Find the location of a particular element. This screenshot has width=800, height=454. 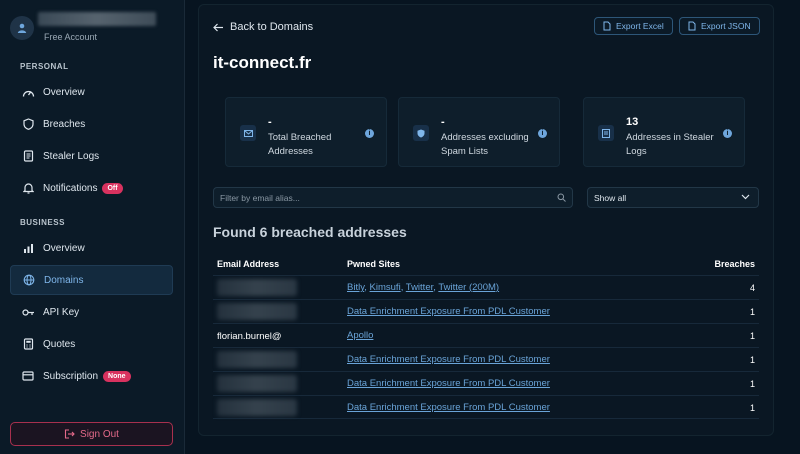

nav-label: Domains is located at coordinates (64, 280).